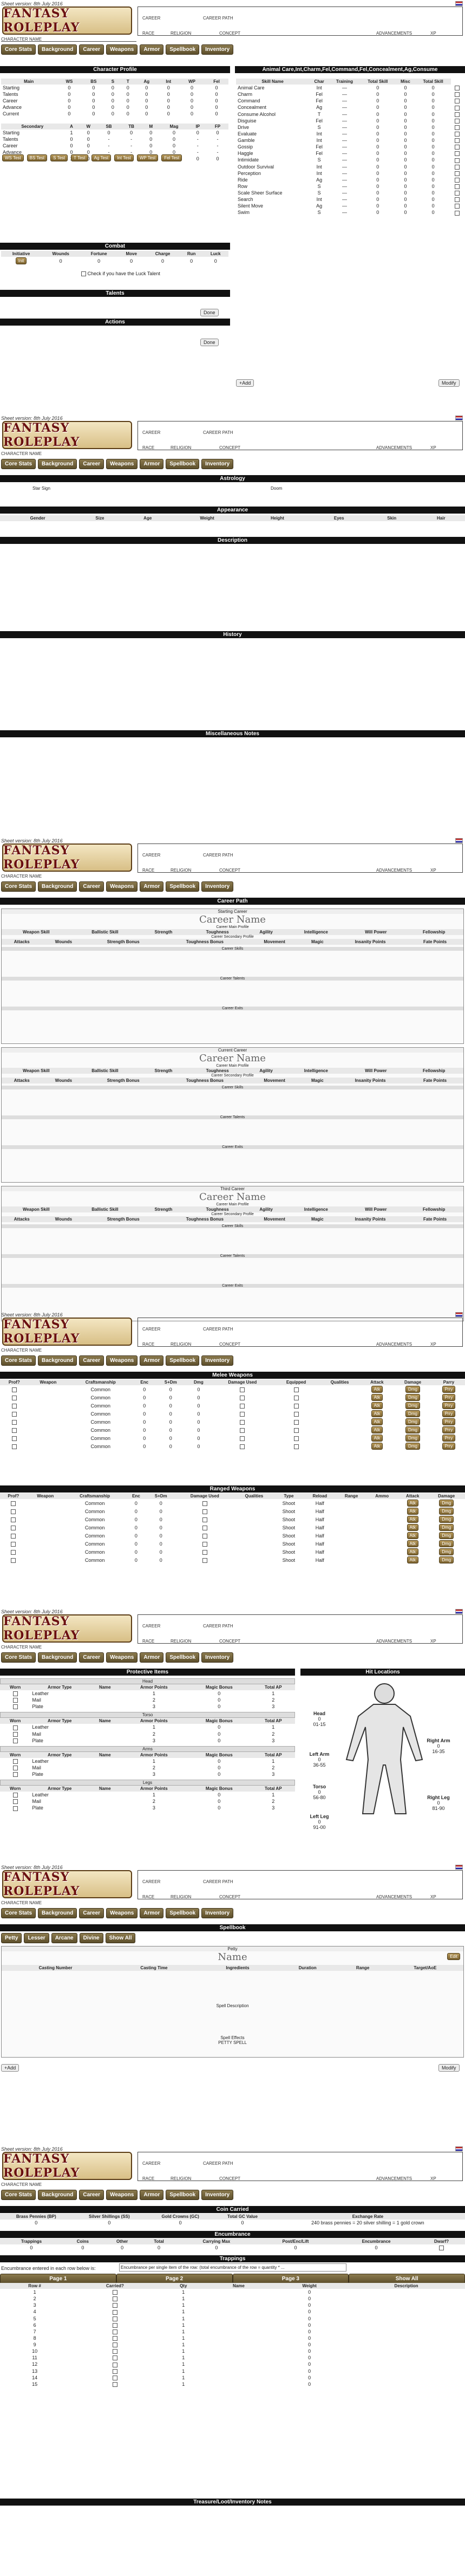 The image size is (465, 2576). I want to click on ammo, so click(381, 1503).